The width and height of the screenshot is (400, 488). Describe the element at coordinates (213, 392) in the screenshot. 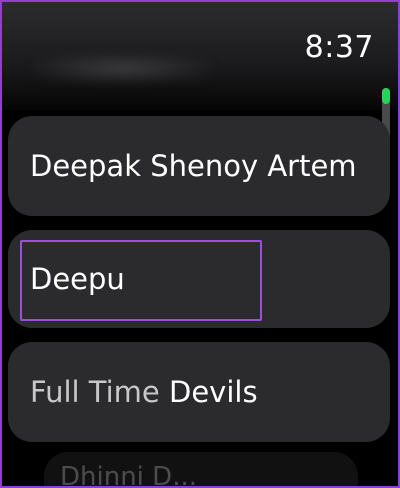

I see `contact-last-name: Devils` at that location.